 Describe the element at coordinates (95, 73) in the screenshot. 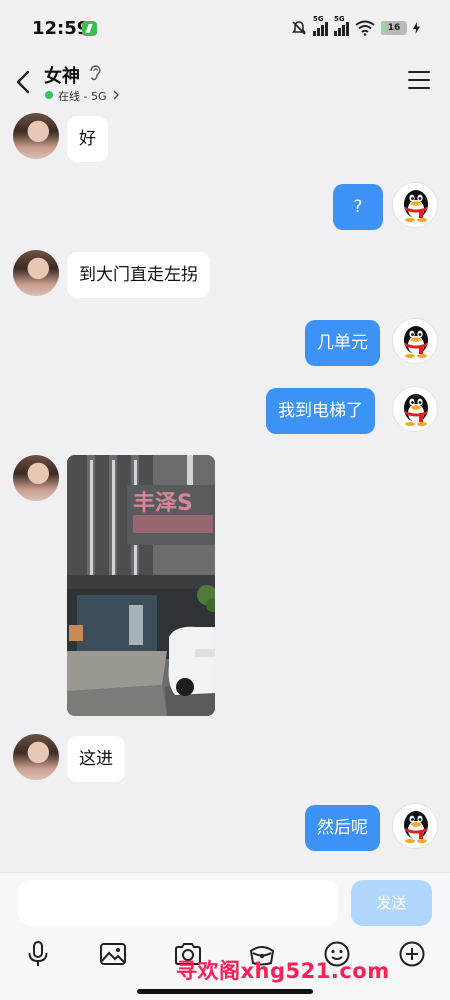

I see `ear-icon` at that location.